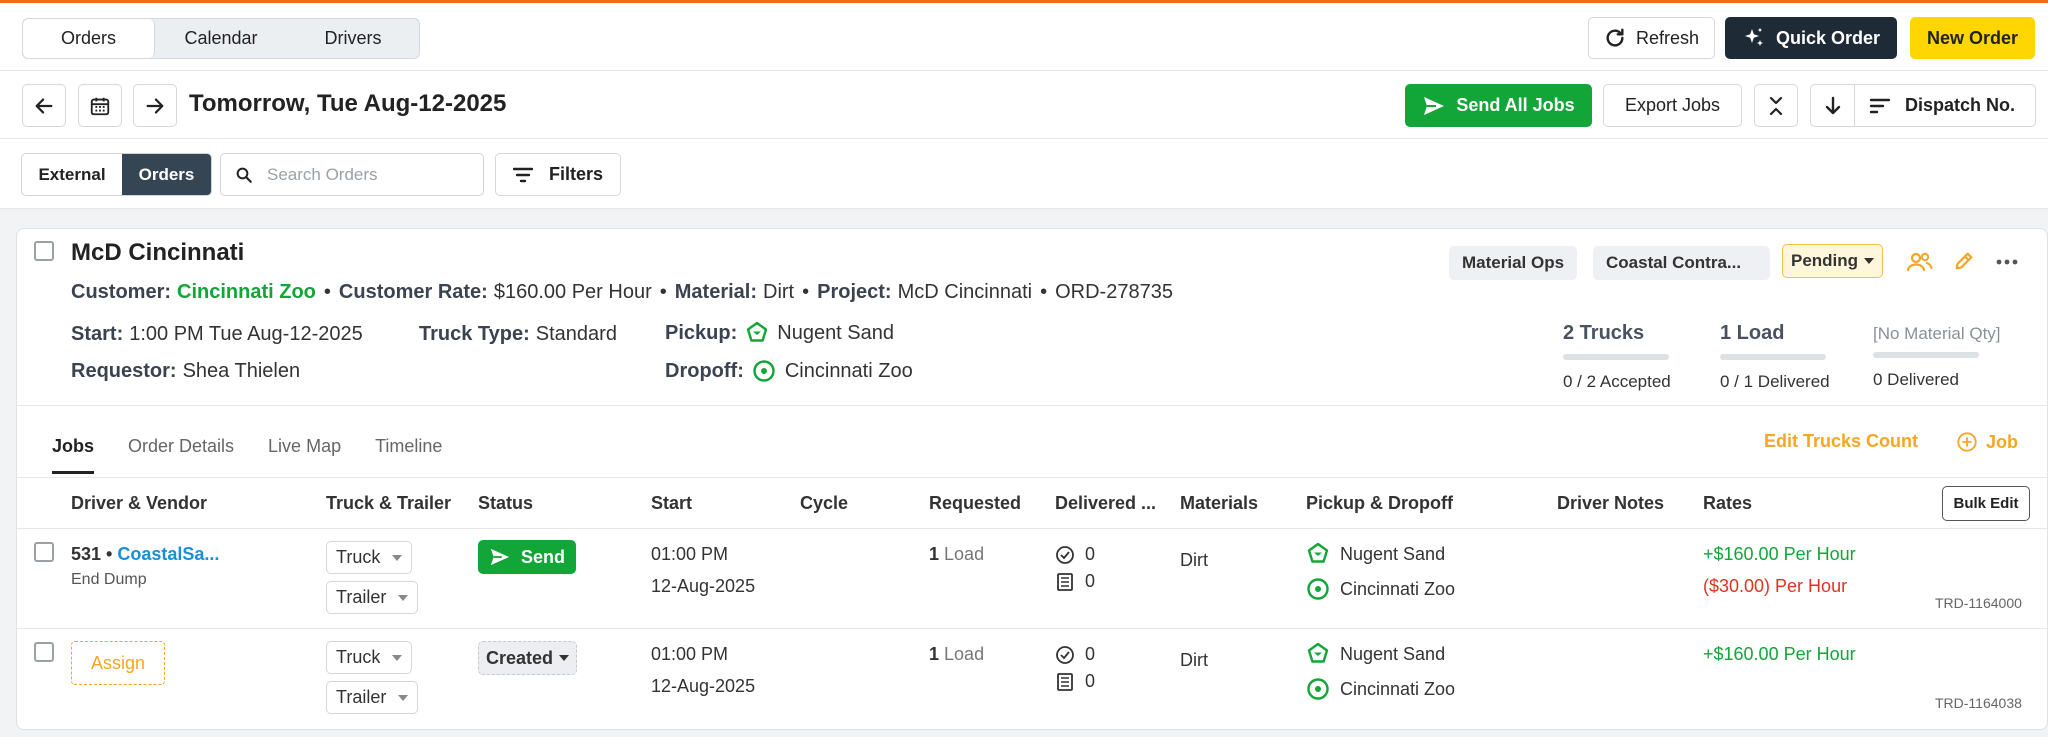 This screenshot has height=737, width=2048. What do you see at coordinates (1825, 260) in the screenshot?
I see `order-status-label: Pending` at bounding box center [1825, 260].